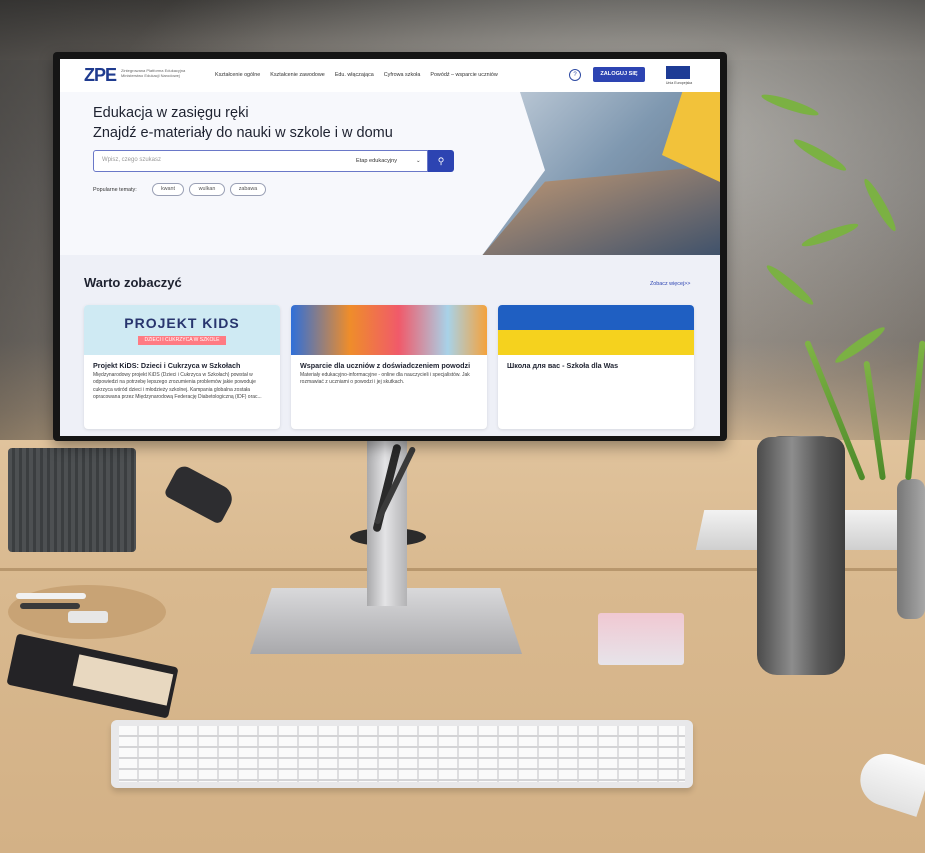  I want to click on card-image: PROJEKT KIDS DZIECI I CUKRZYCA W SZKOLE, so click(182, 330).